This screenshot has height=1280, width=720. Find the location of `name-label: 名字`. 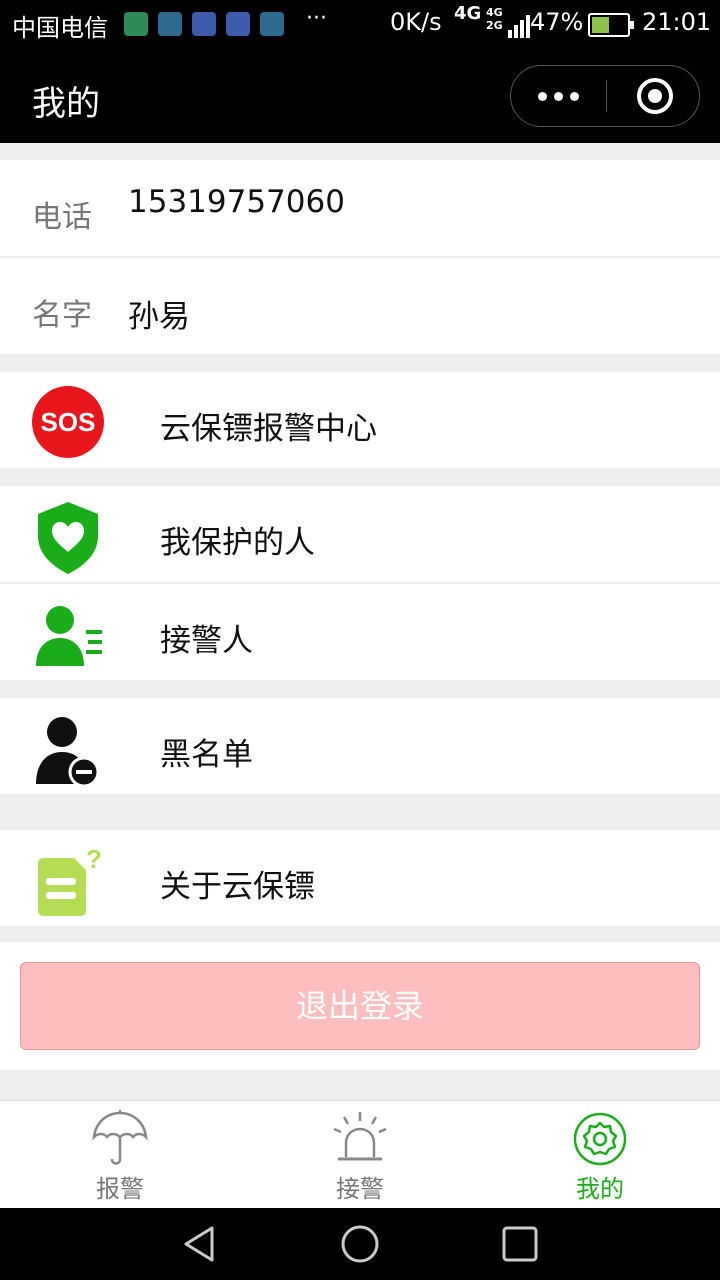

name-label: 名字 is located at coordinates (62, 315).